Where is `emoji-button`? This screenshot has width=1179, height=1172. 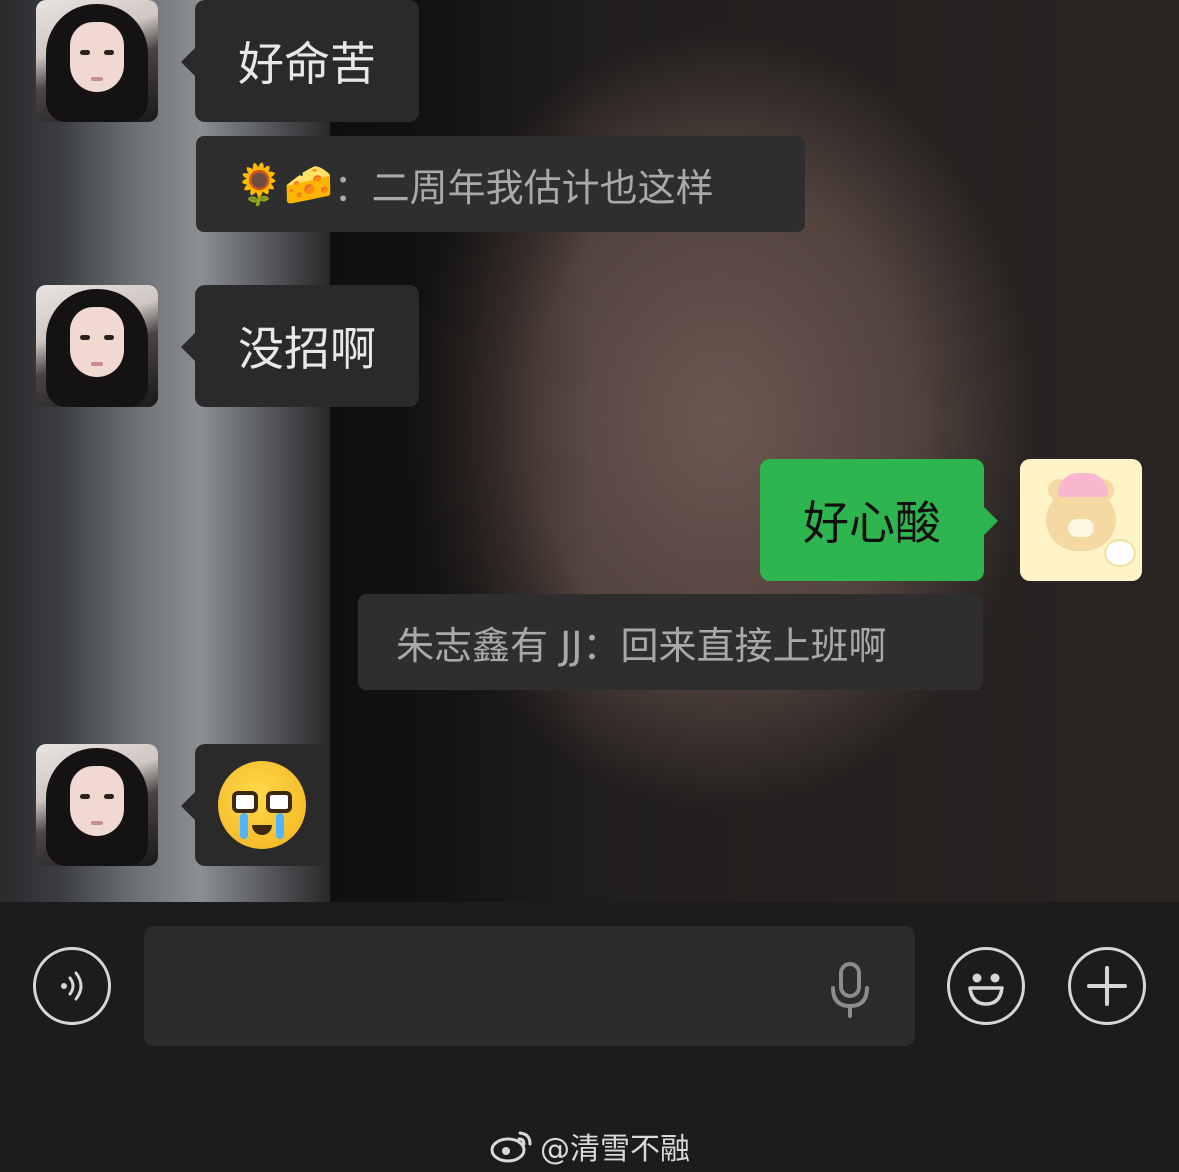 emoji-button is located at coordinates (986, 986).